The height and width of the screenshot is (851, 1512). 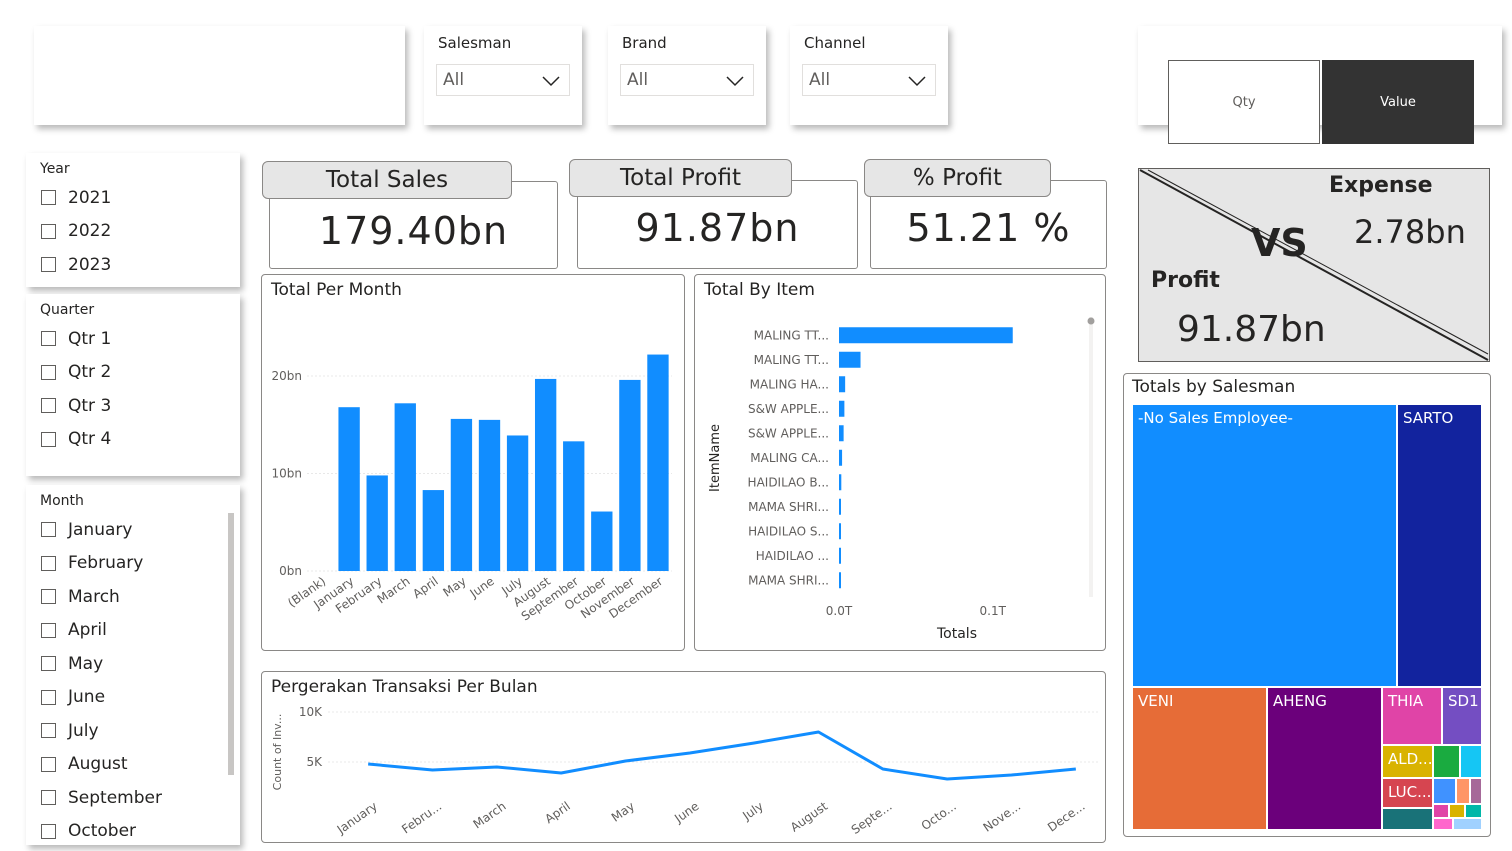 I want to click on channel-filter-label: Channel, so click(x=835, y=43).